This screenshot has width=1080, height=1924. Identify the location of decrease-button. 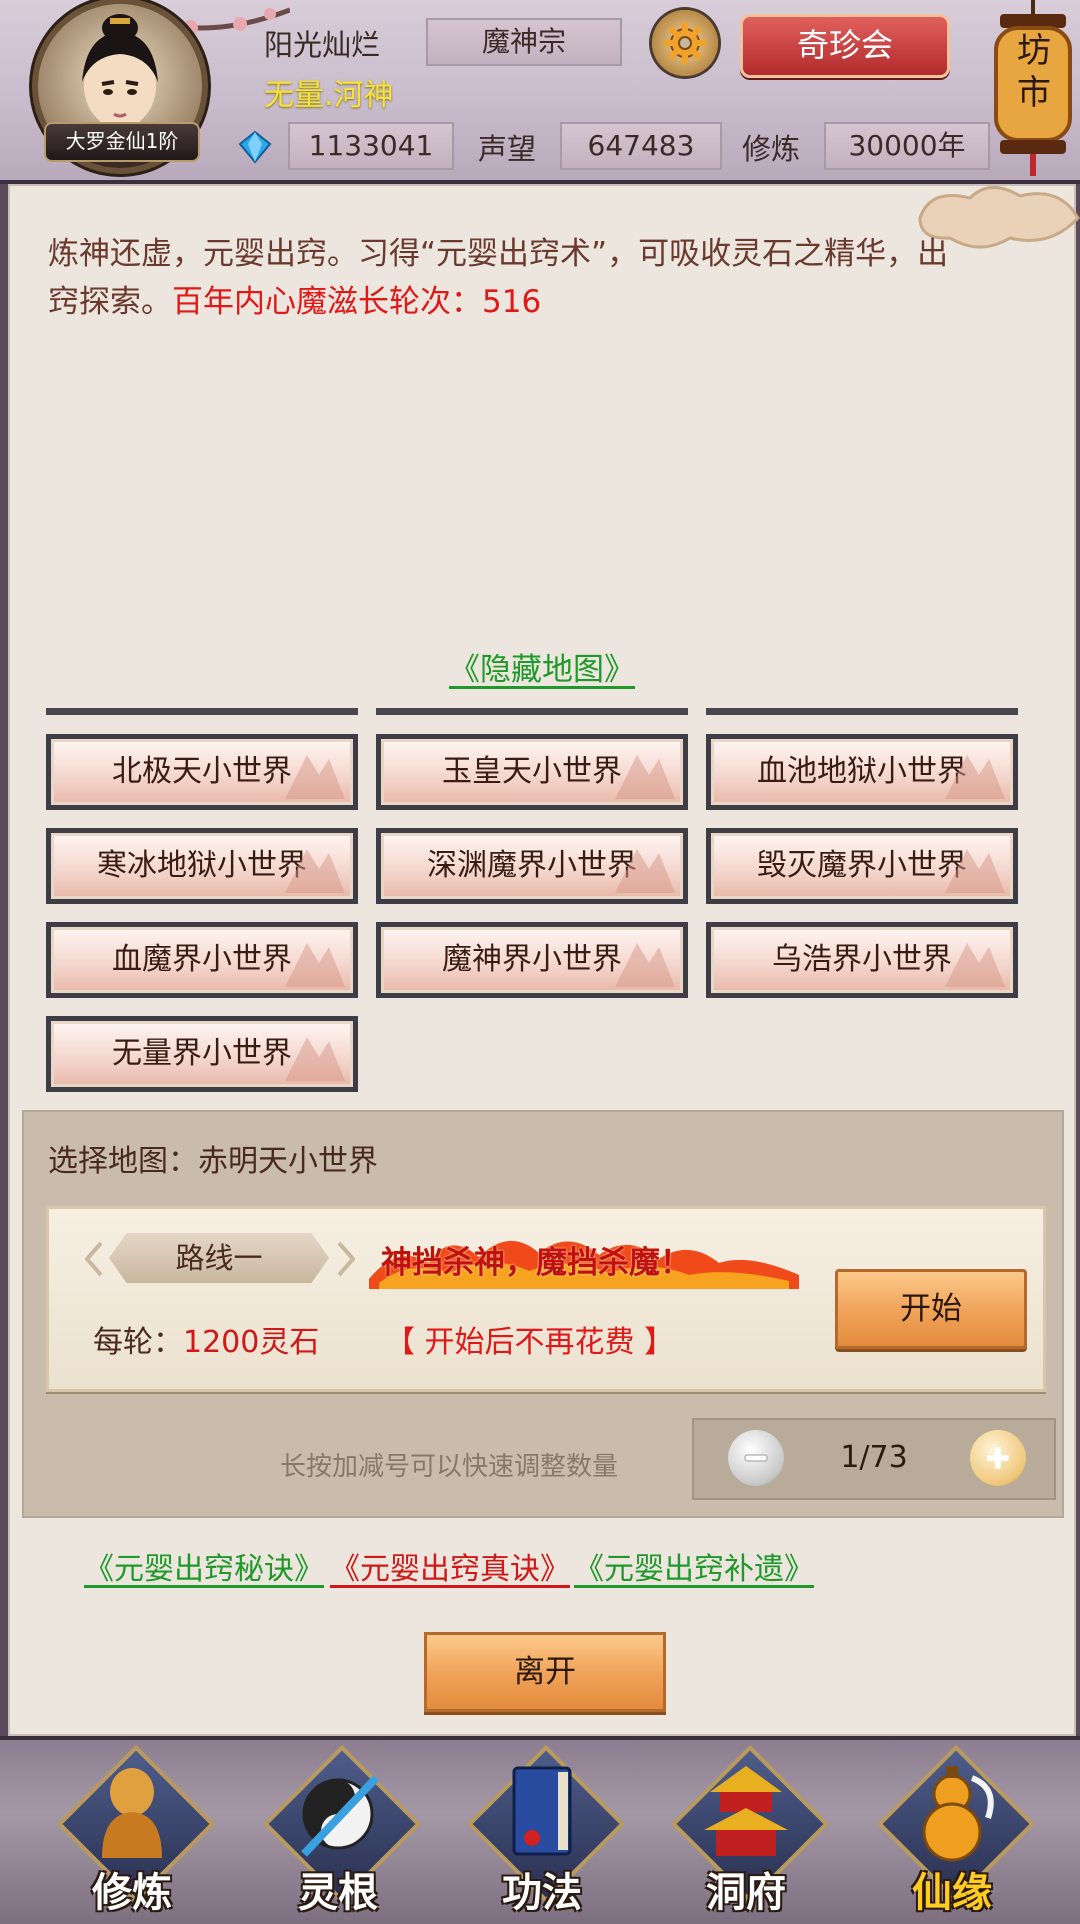
(756, 1458).